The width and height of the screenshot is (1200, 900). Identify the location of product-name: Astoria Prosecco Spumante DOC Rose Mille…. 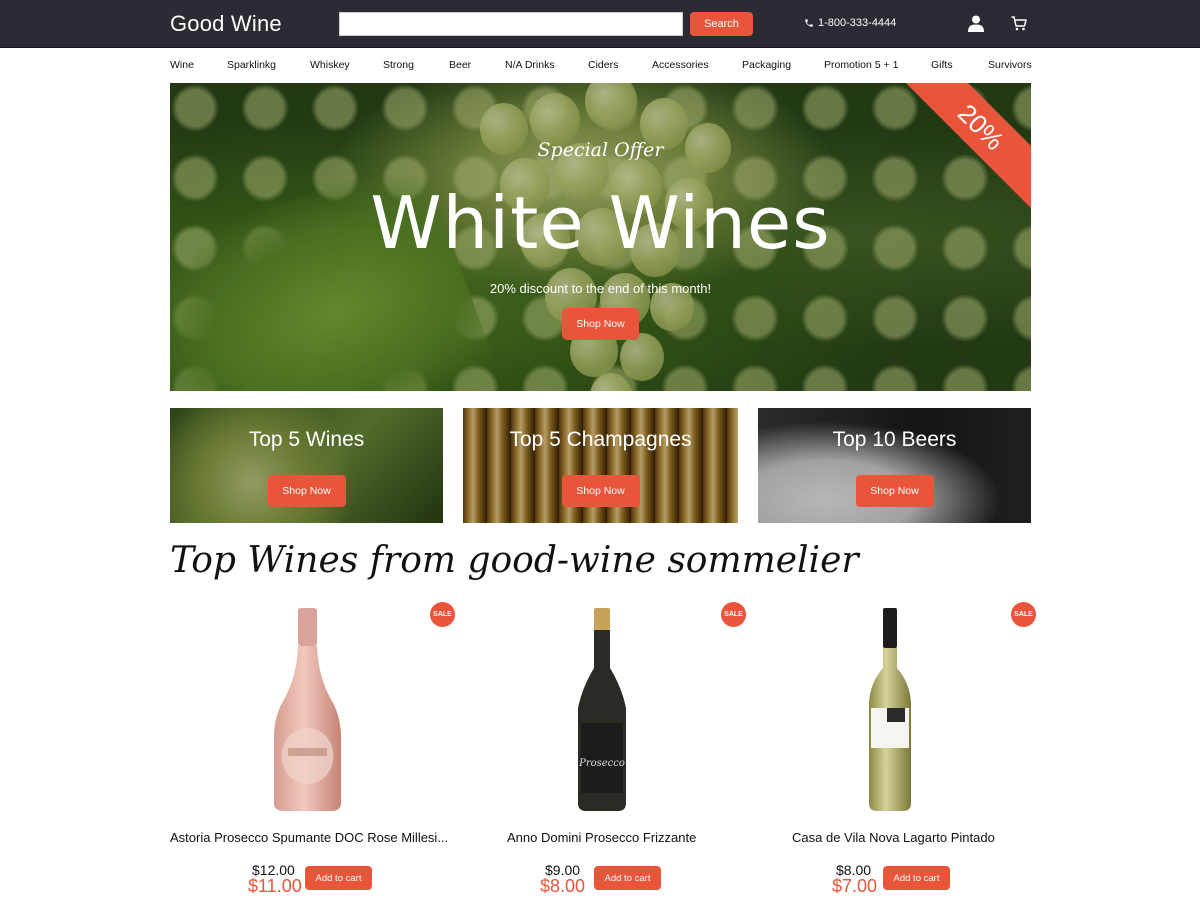
(310, 837).